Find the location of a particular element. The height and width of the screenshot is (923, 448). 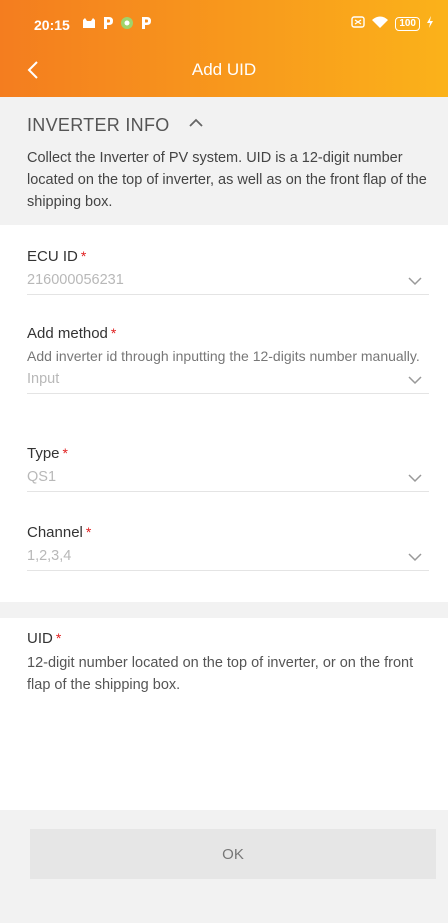

ok-button: OK is located at coordinates (233, 854).